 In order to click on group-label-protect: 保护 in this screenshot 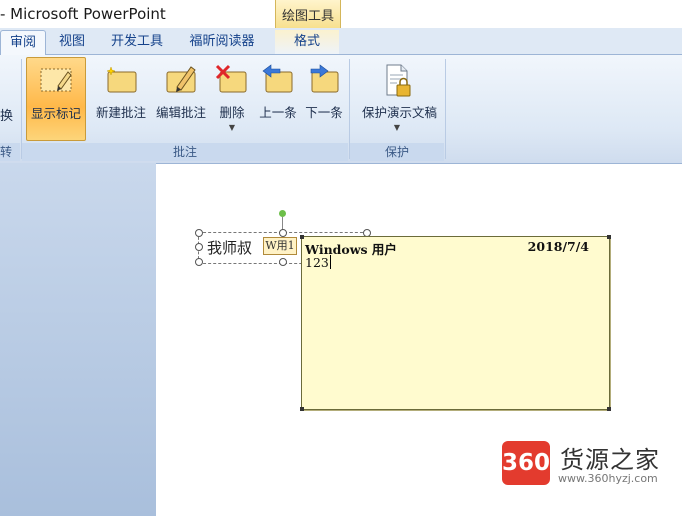, I will do `click(397, 152)`.